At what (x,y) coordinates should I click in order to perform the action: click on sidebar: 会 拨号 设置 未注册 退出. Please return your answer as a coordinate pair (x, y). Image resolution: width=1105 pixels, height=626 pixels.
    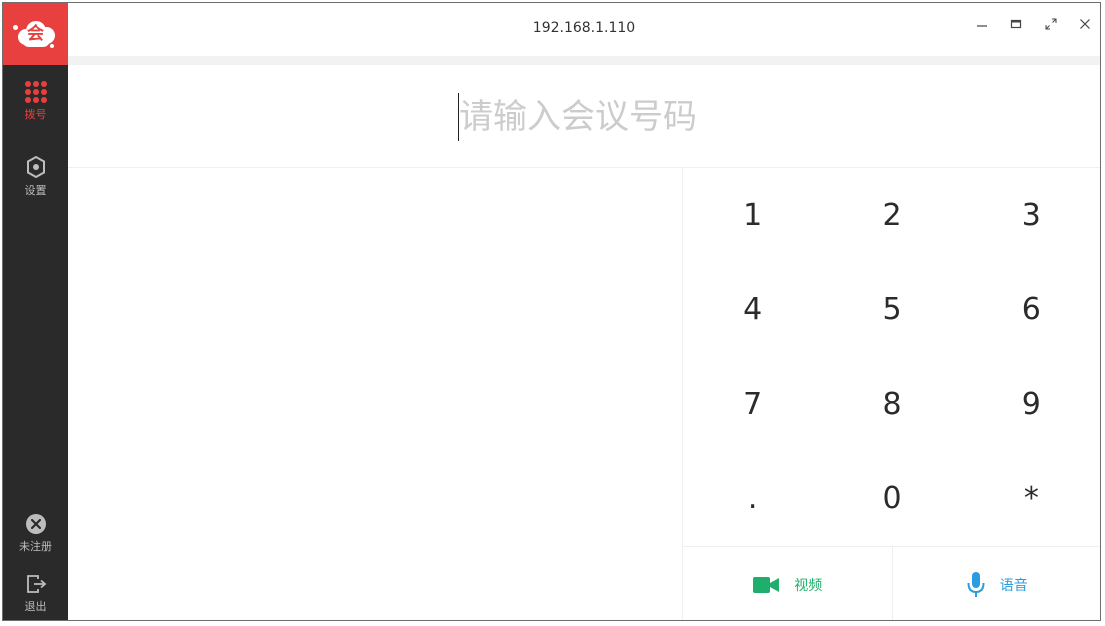
    Looking at the image, I should click on (35, 311).